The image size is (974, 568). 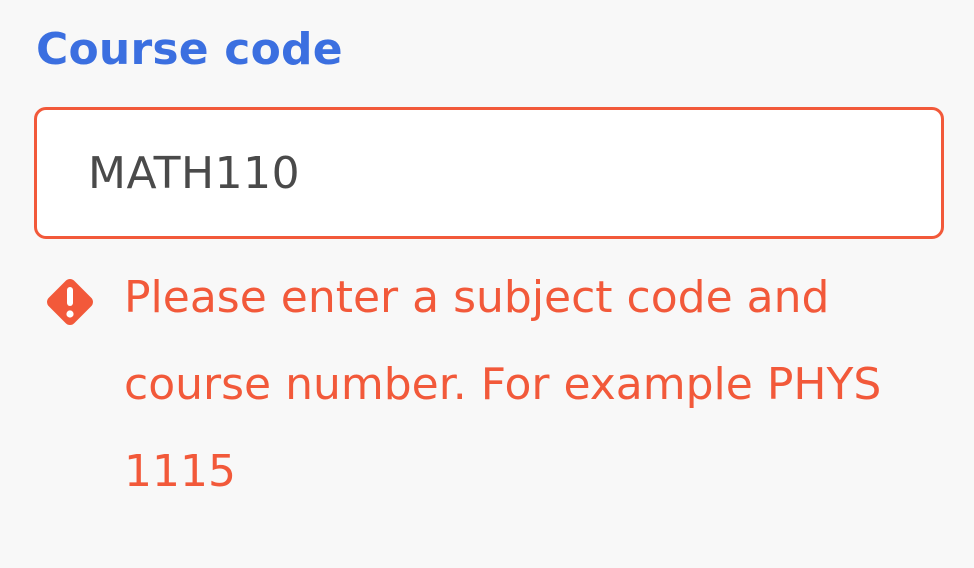 I want to click on error-diamond-icon, so click(x=70, y=302).